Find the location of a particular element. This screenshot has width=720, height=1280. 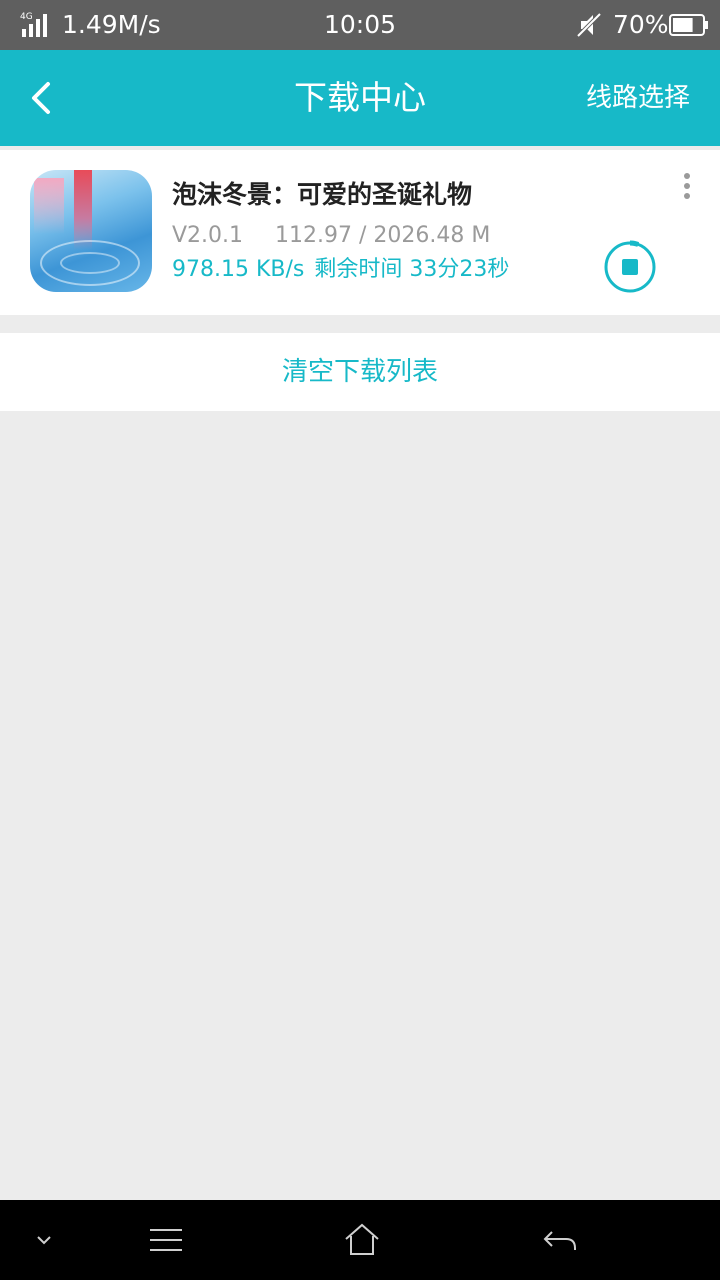

download-remaining: 剩余时间 33分23秒 is located at coordinates (412, 269).